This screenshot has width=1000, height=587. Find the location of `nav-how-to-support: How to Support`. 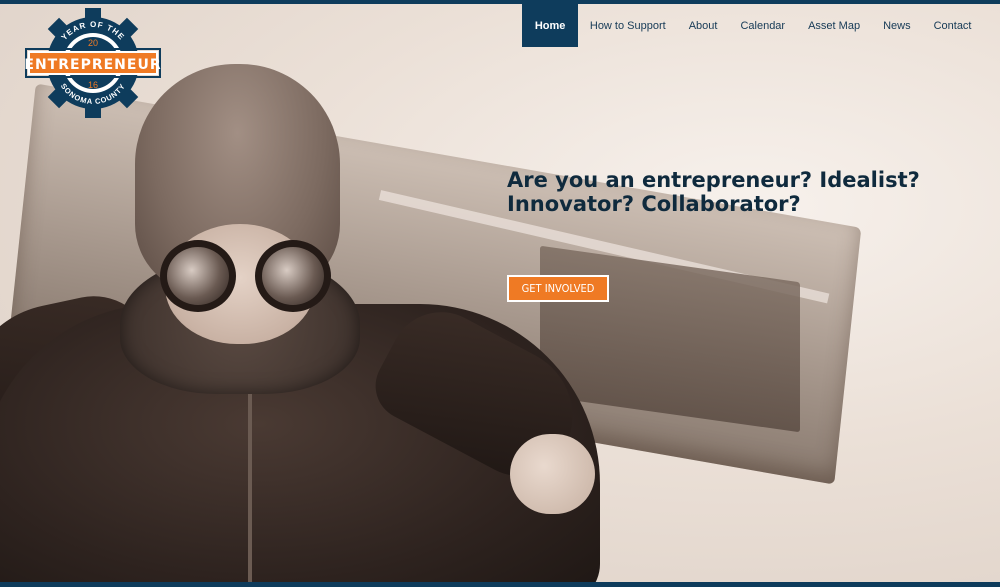

nav-how-to-support: How to Support is located at coordinates (627, 25).